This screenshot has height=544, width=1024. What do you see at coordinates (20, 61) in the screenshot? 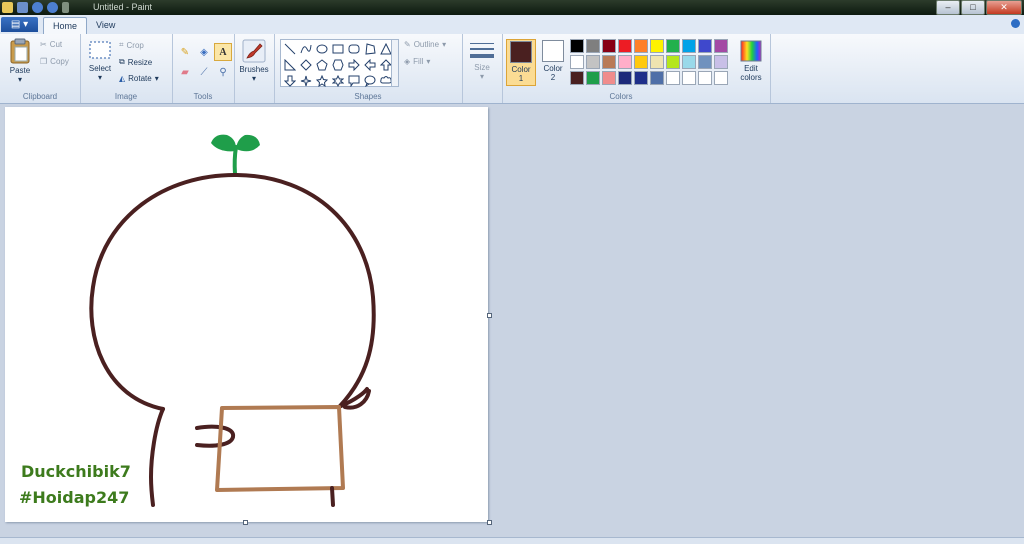
I see `paste-button: Paste ▾` at bounding box center [20, 61].